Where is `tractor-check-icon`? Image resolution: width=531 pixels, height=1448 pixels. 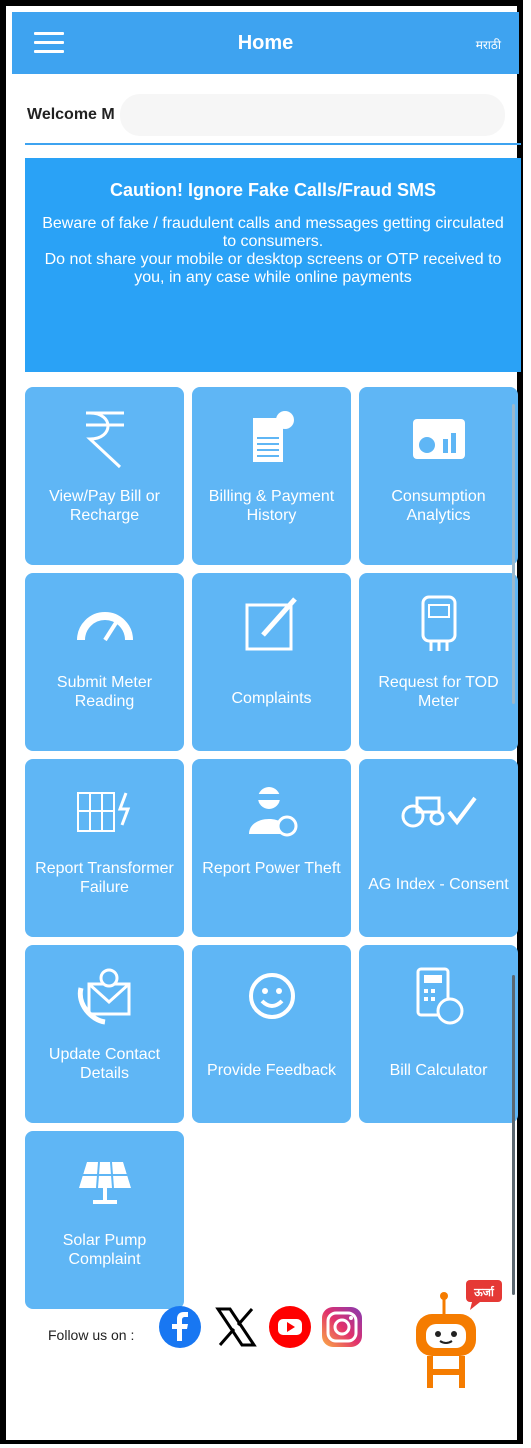 tractor-check-icon is located at coordinates (438, 810).